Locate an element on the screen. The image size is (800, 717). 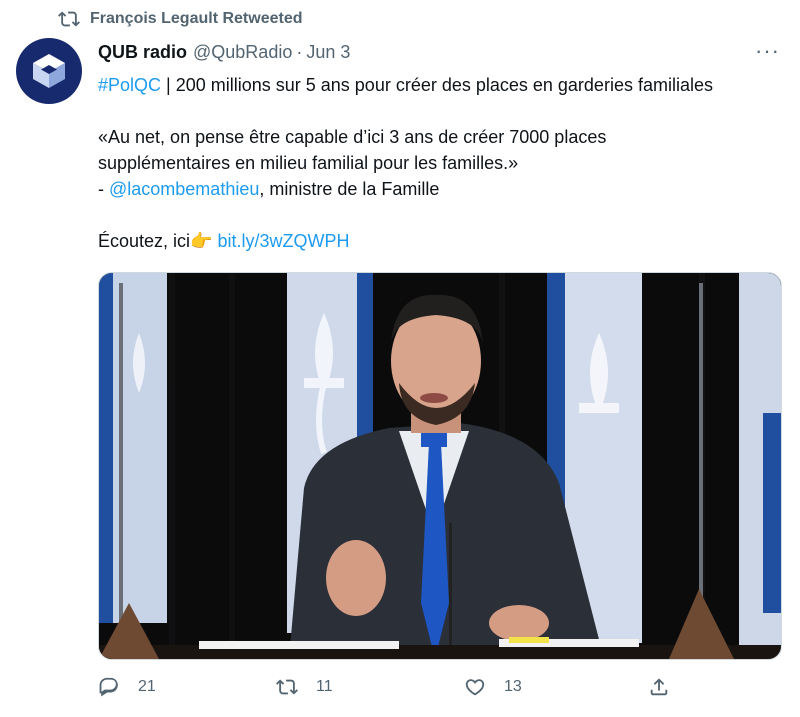
share-icon is located at coordinates (659, 687).